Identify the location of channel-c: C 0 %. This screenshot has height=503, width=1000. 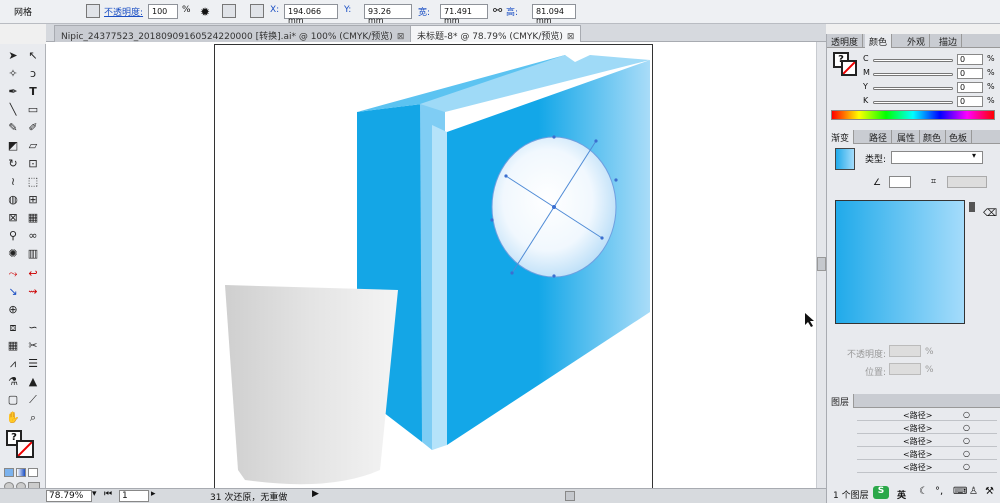
(929, 59).